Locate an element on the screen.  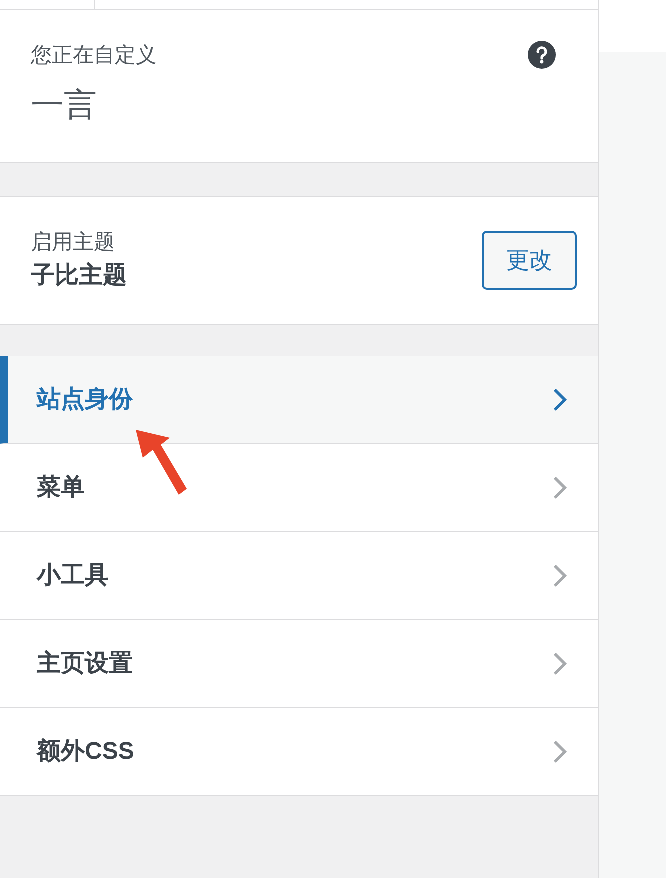
customizing-label: 您正在自定义 is located at coordinates (94, 56).